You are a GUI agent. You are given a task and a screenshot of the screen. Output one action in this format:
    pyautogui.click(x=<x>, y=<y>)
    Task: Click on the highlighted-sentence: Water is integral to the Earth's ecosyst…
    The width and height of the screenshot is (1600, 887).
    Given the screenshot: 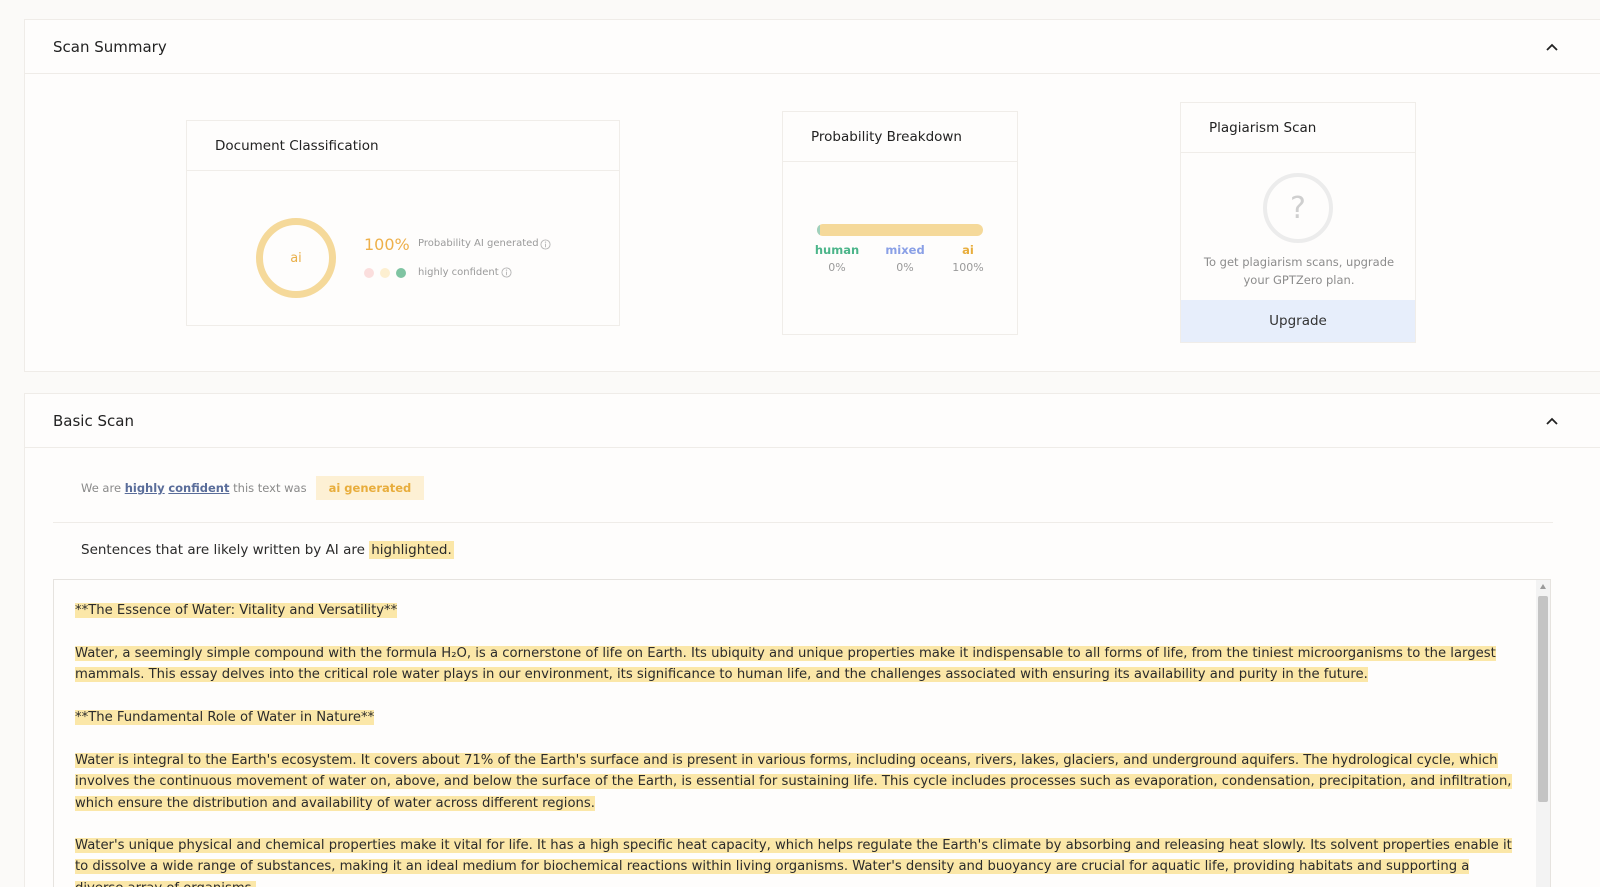 What is the action you would take?
    pyautogui.click(x=793, y=782)
    